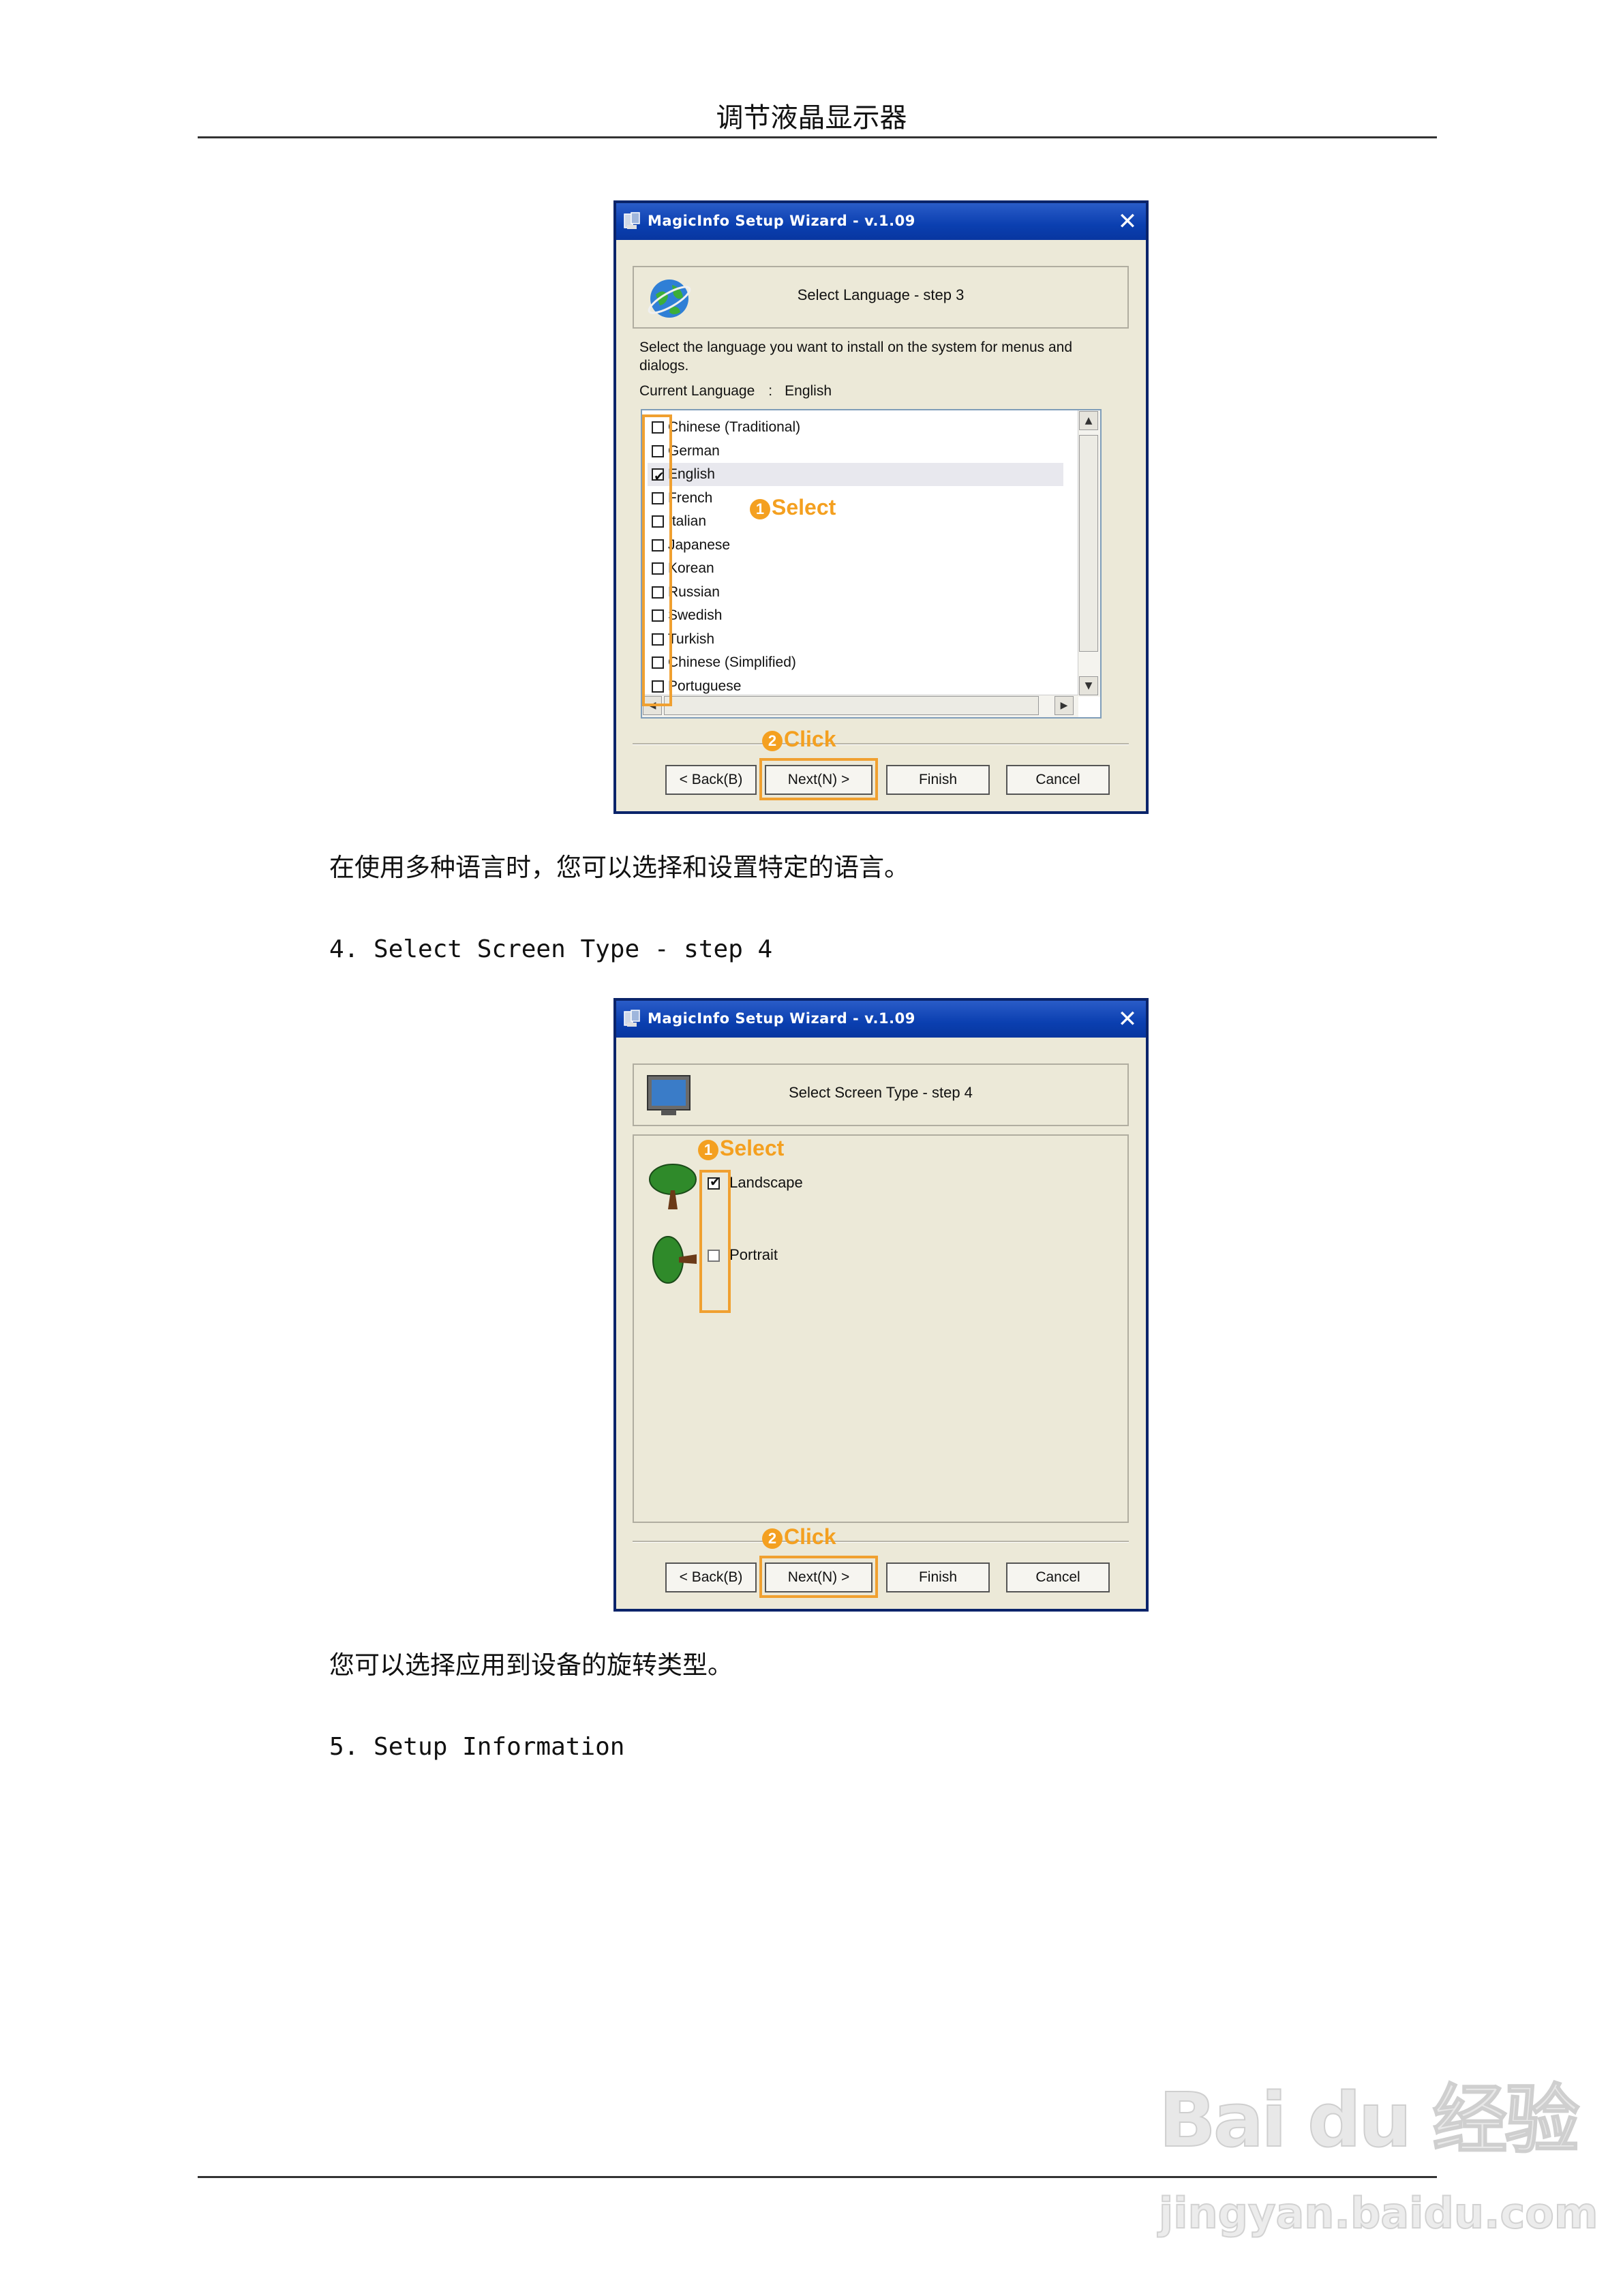 The width and height of the screenshot is (1623, 2296). I want to click on current-language: Current Language: English, so click(736, 391).